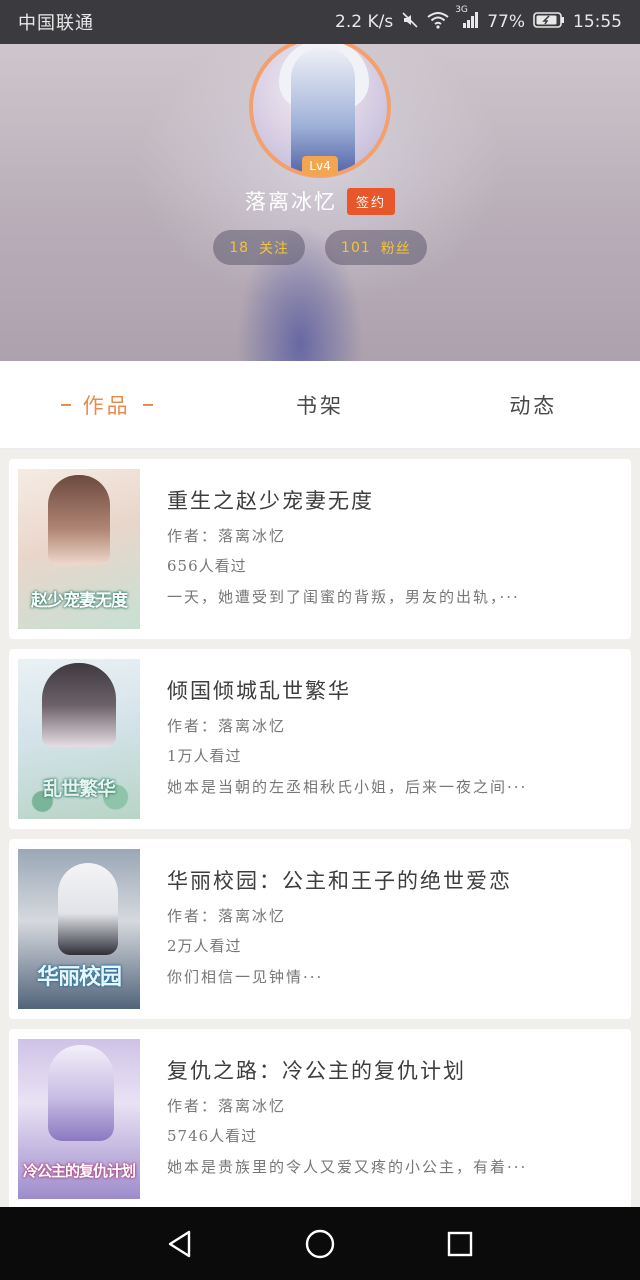 This screenshot has width=640, height=1280. I want to click on tab-works: 作品, so click(106, 404).